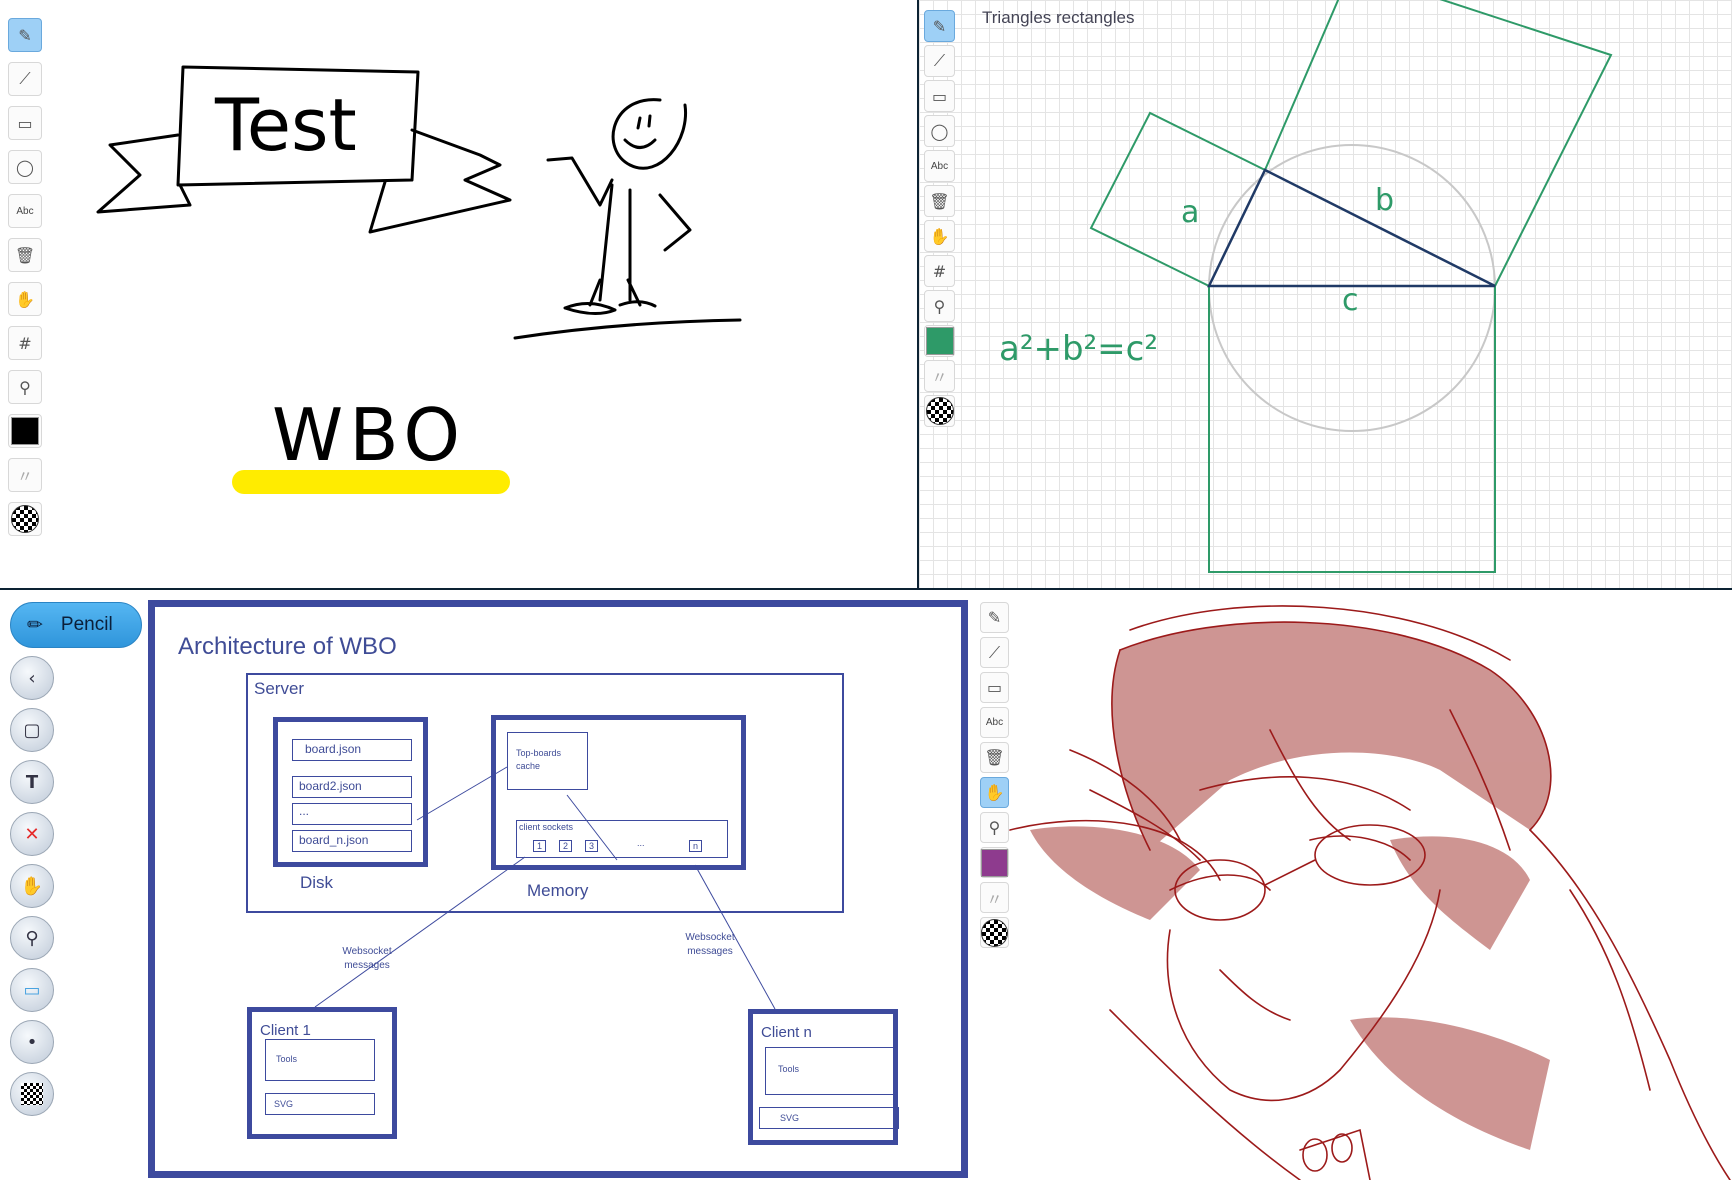 This screenshot has width=1732, height=1180. What do you see at coordinates (829, 1118) in the screenshot?
I see `clientn-svg-box: SVG` at bounding box center [829, 1118].